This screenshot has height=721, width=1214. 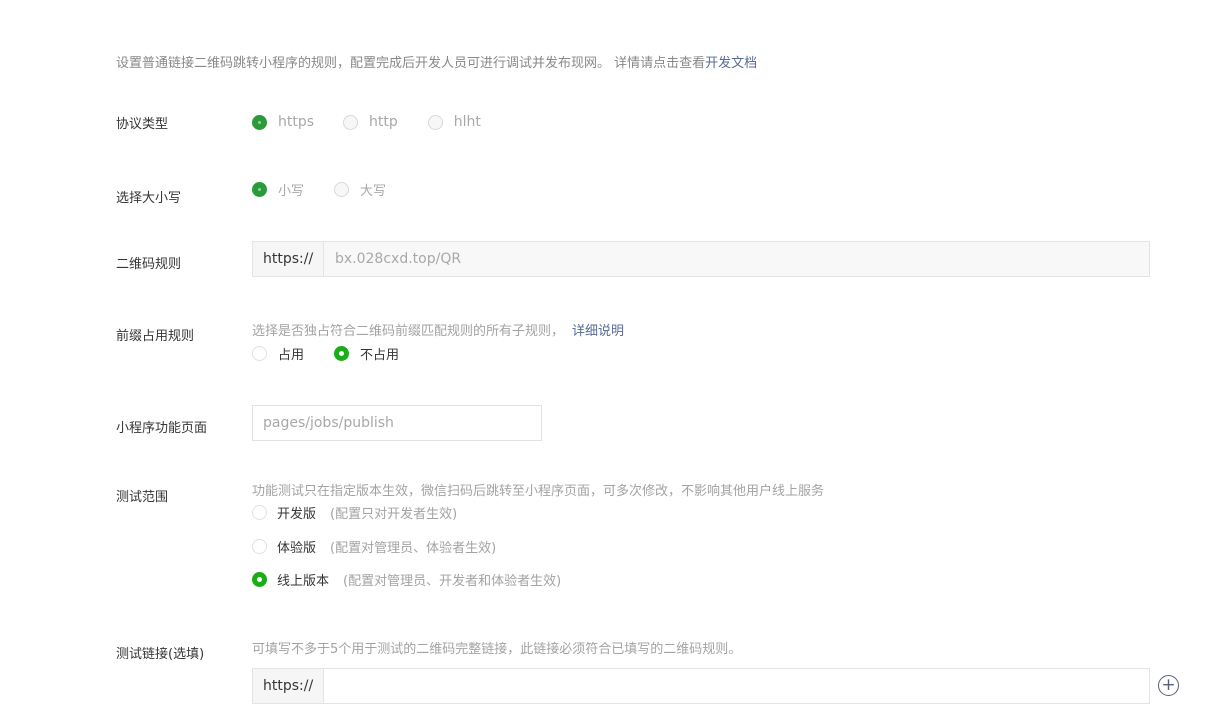 I want to click on prefix-rule-details-link: 详细说明, so click(x=598, y=331).